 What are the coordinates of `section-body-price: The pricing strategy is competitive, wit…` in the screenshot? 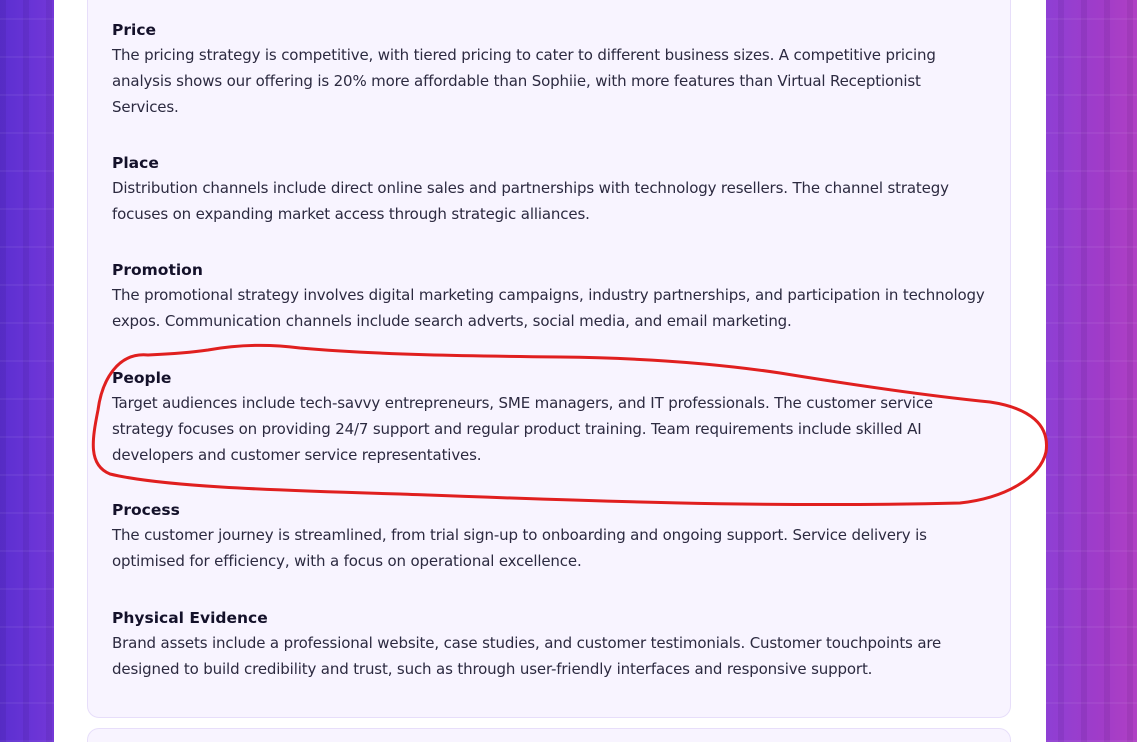 It's located at (524, 81).